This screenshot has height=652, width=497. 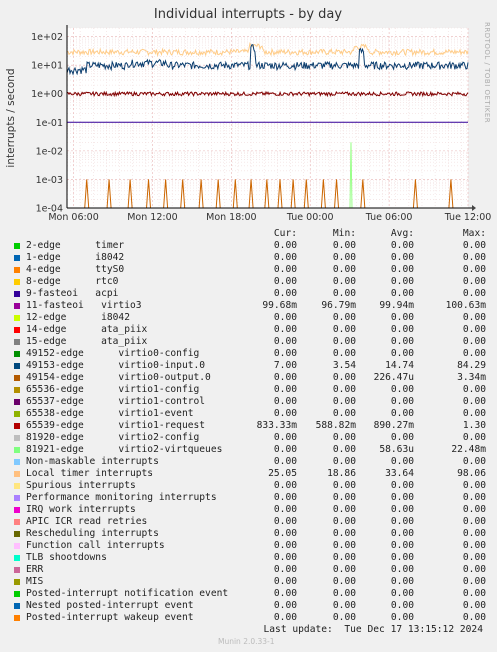 I want to click on legend-row: TLB shootdowns 0.00 0.00 0.00 0.00, so click(x=252, y=558).